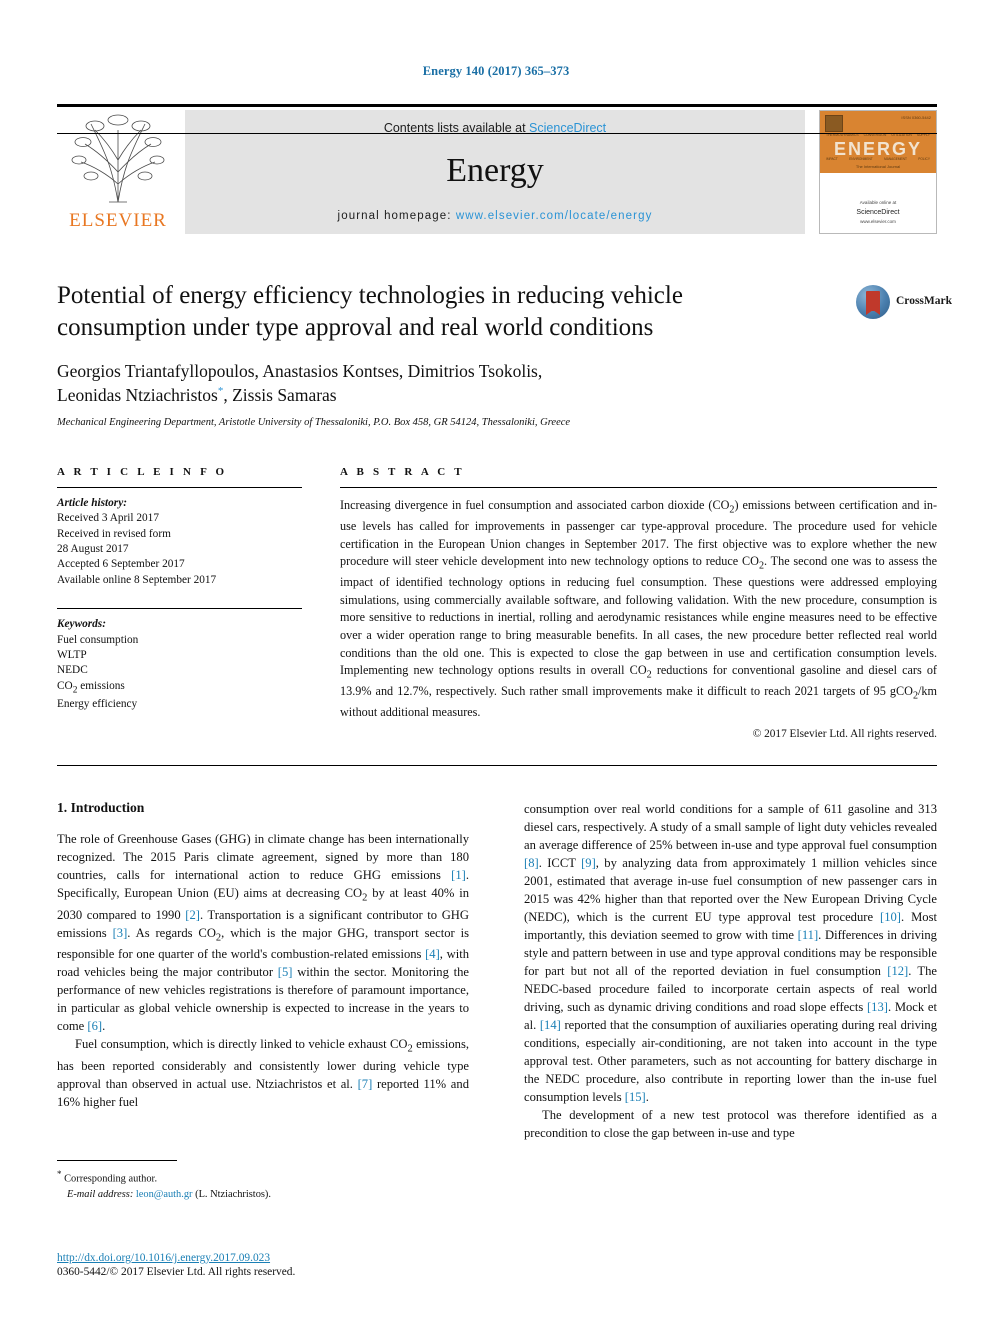 Image resolution: width=992 pixels, height=1323 pixels. What do you see at coordinates (179, 609) in the screenshot?
I see `keywords-rule` at bounding box center [179, 609].